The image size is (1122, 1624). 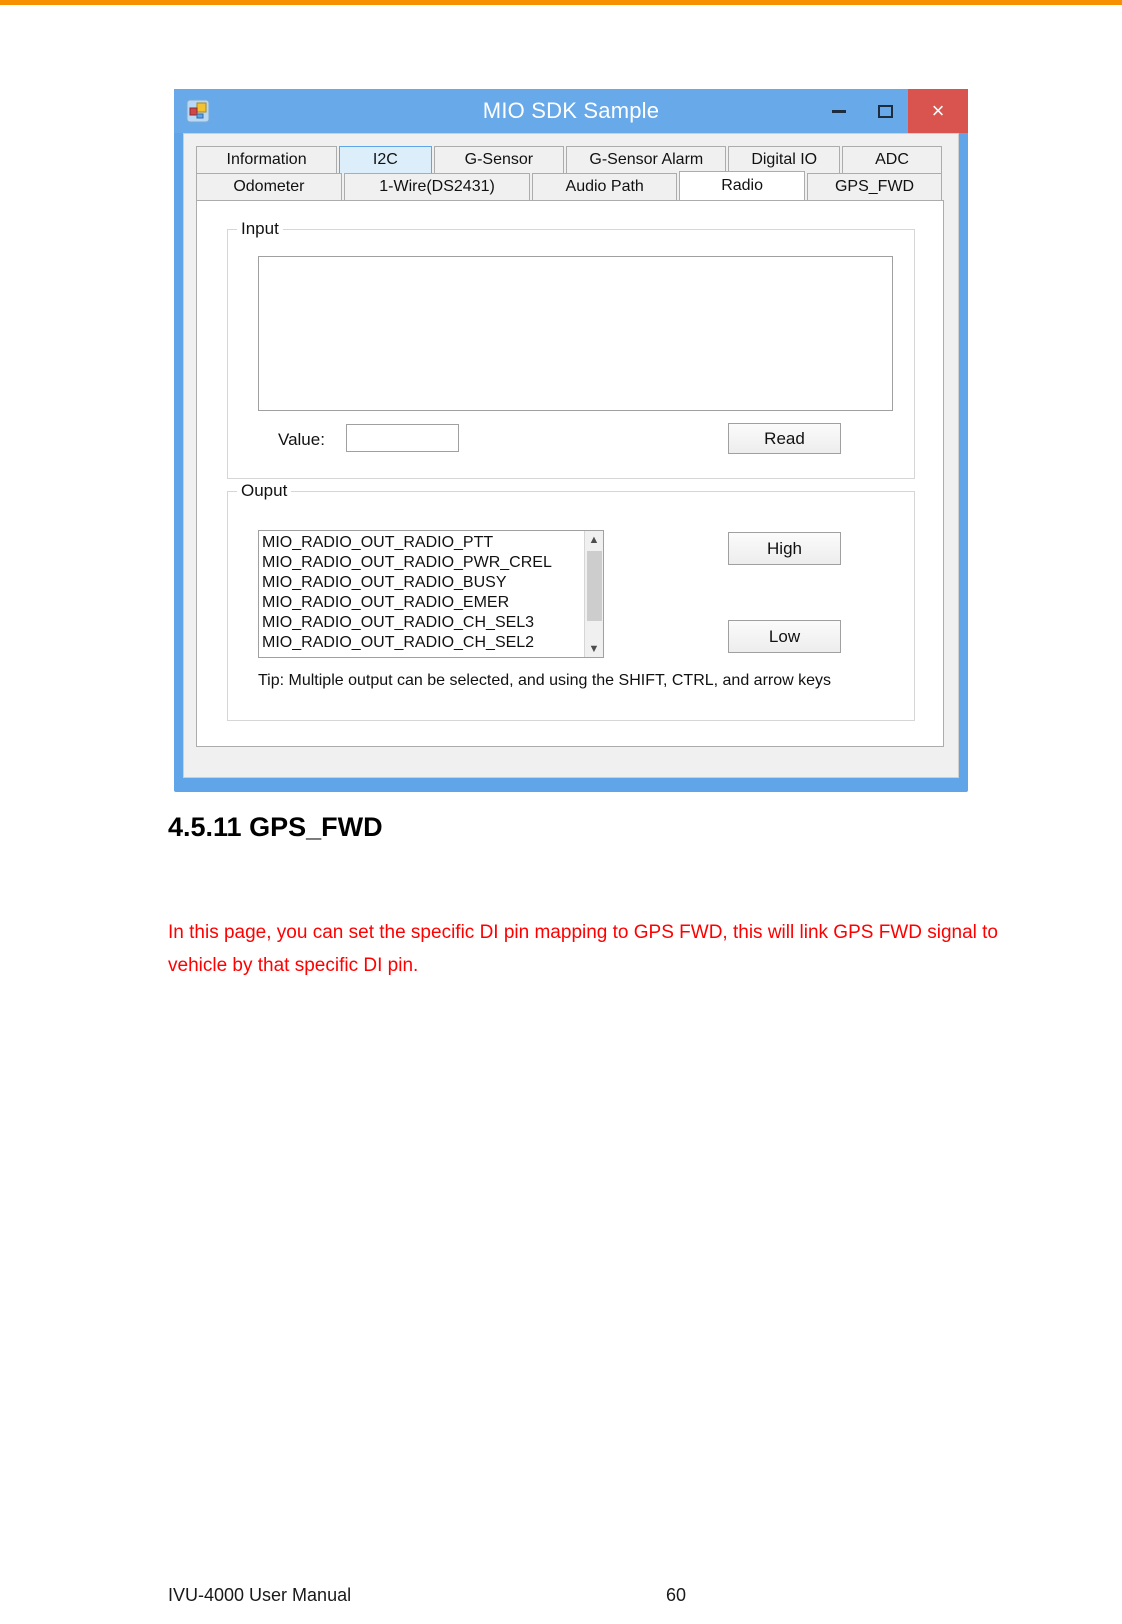 I want to click on tab-digital-io: Digital IO, so click(x=784, y=159).